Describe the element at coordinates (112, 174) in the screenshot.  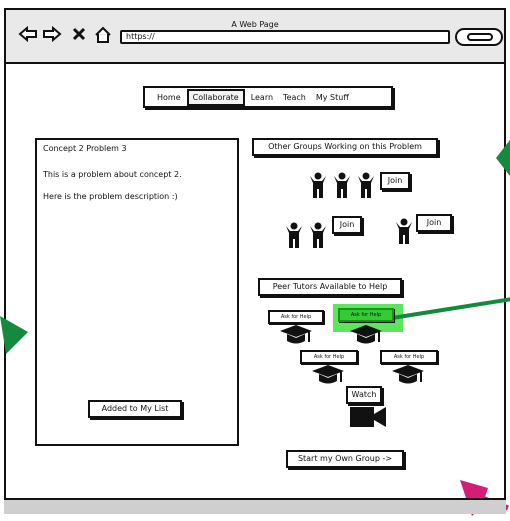
I see `problem-description-1: This is a problem about concept 2.` at that location.